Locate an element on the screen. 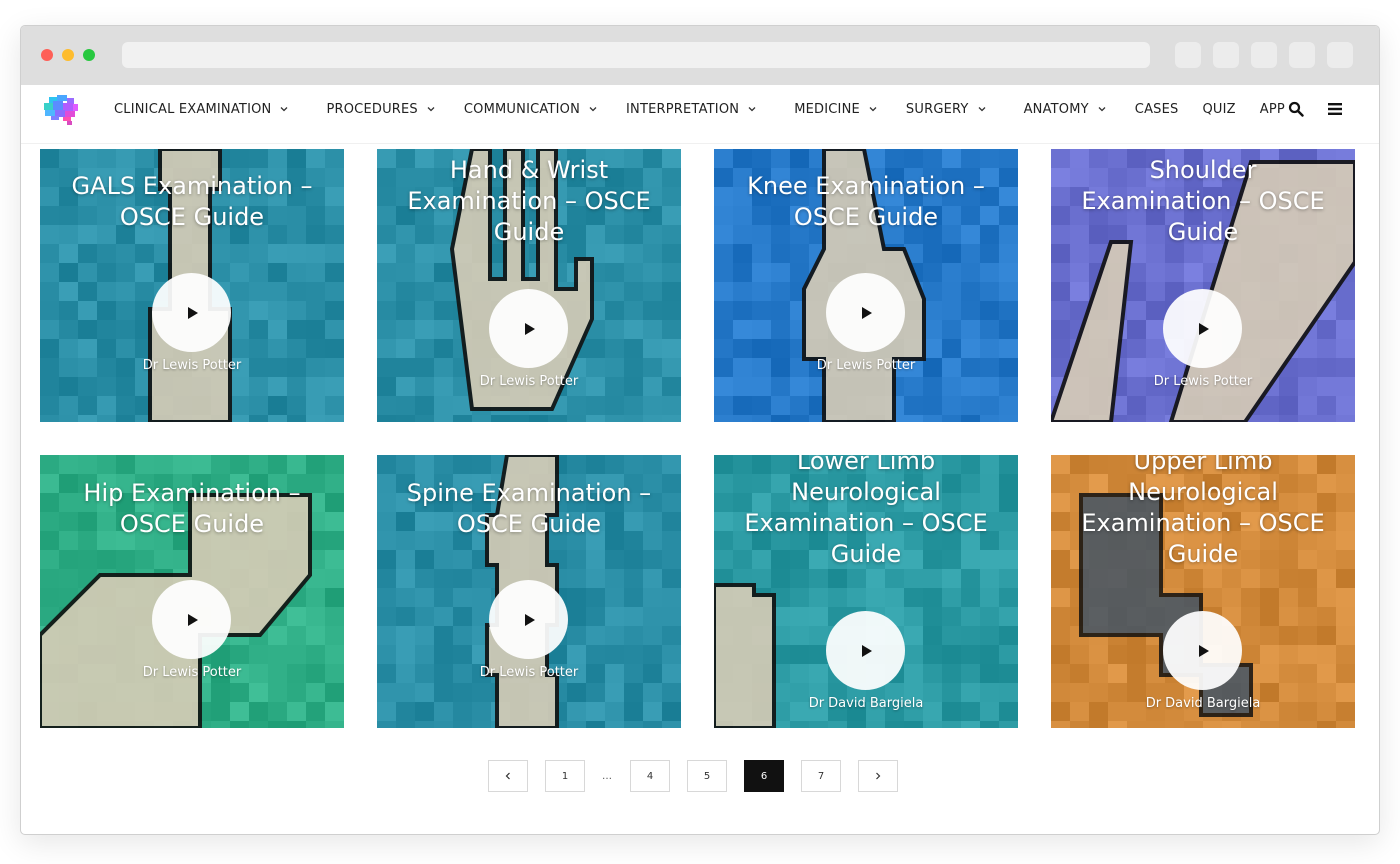  next-page-button is located at coordinates (878, 776).